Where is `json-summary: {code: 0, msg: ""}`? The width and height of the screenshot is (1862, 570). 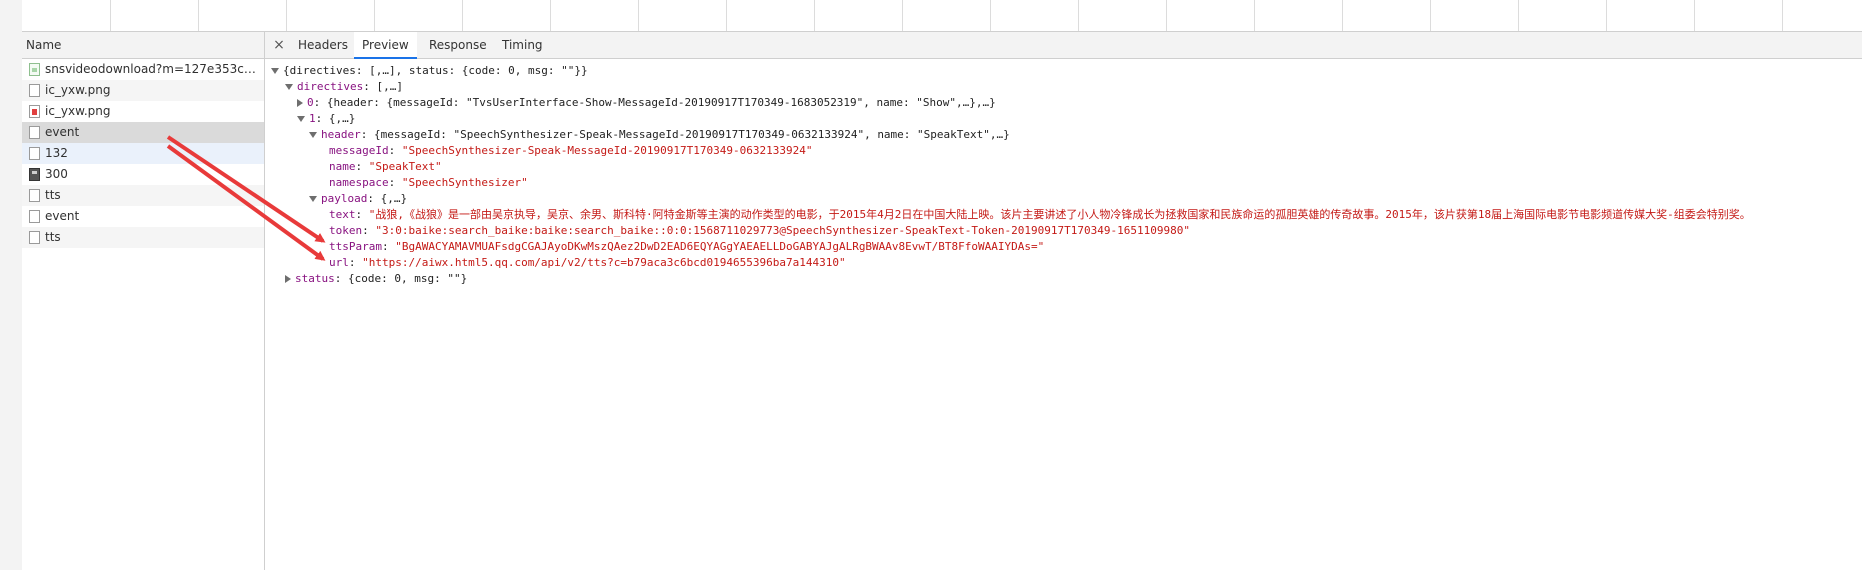 json-summary: {code: 0, msg: ""} is located at coordinates (408, 278).